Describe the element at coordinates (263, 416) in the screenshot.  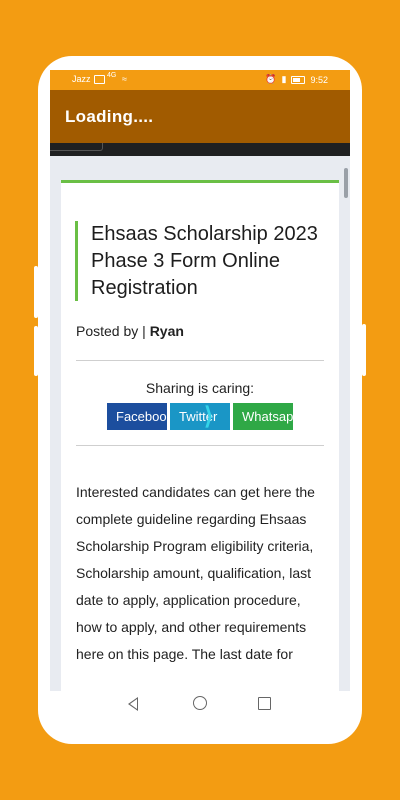
I see `whatsapp-share-button: Whatsapp` at that location.